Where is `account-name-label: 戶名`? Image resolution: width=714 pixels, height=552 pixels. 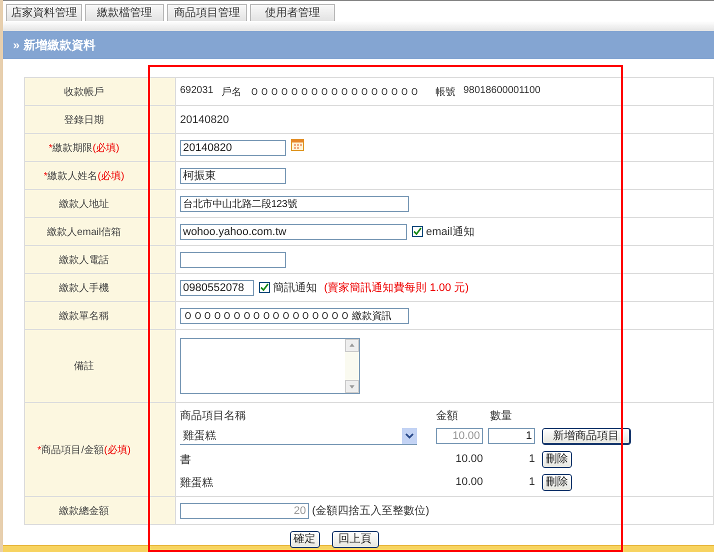 account-name-label: 戶名 is located at coordinates (231, 92).